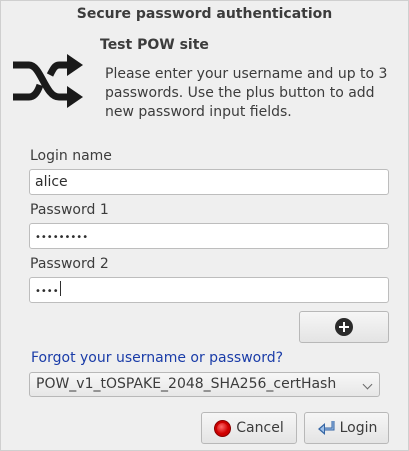 This screenshot has width=409, height=451. I want to click on login-name-label: Login name, so click(71, 156).